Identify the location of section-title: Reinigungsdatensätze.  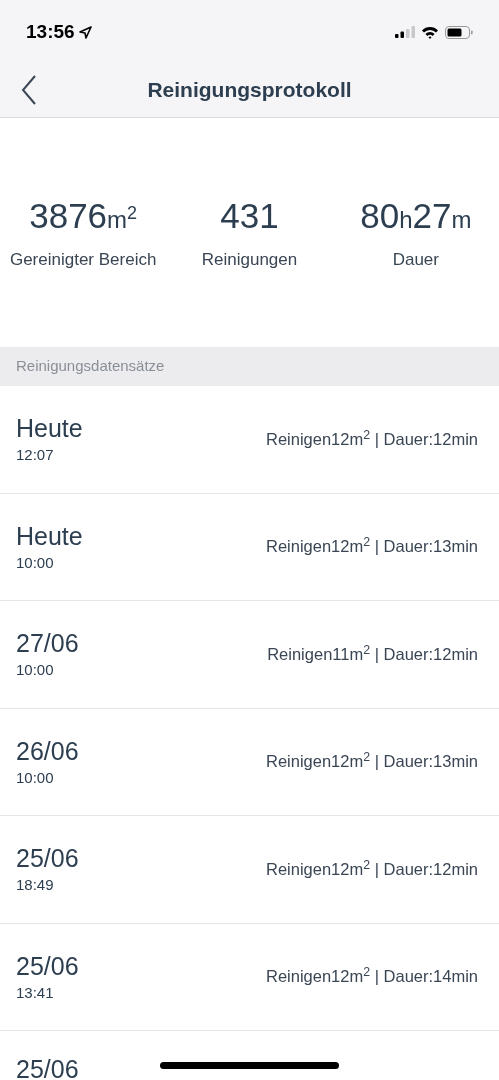
(90, 366).